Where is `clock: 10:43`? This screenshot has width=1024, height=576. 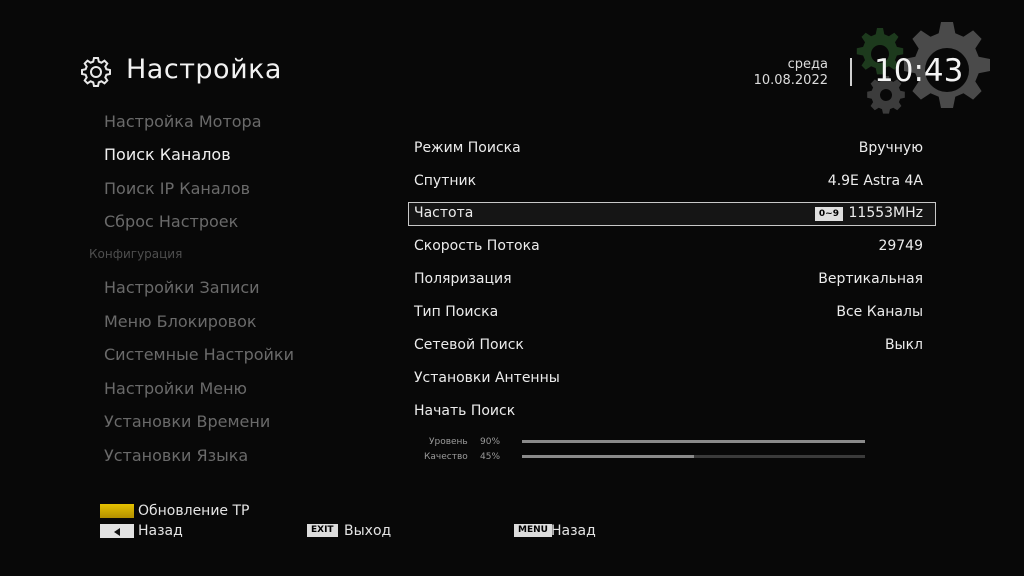
clock: 10:43 is located at coordinates (919, 71).